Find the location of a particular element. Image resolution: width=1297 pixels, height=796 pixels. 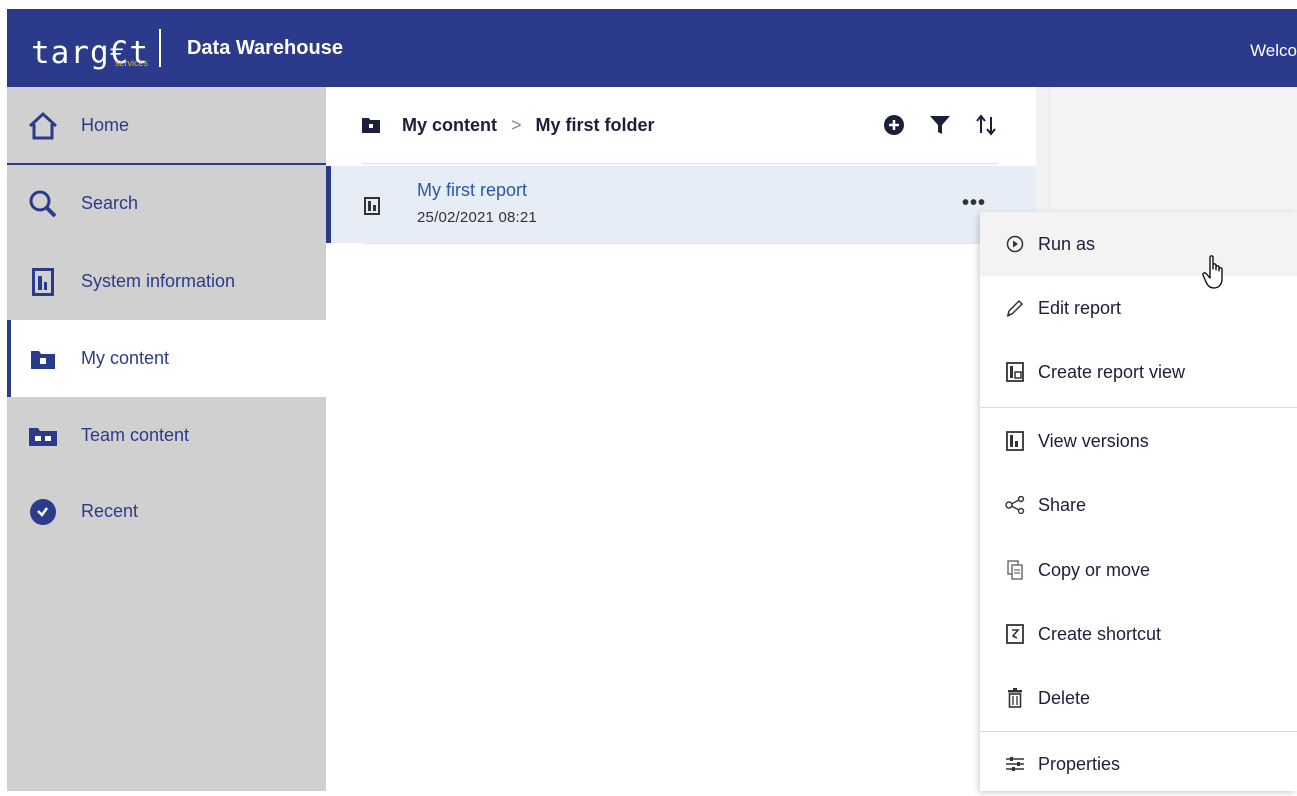

app-title: Data Warehouse is located at coordinates (264, 47).